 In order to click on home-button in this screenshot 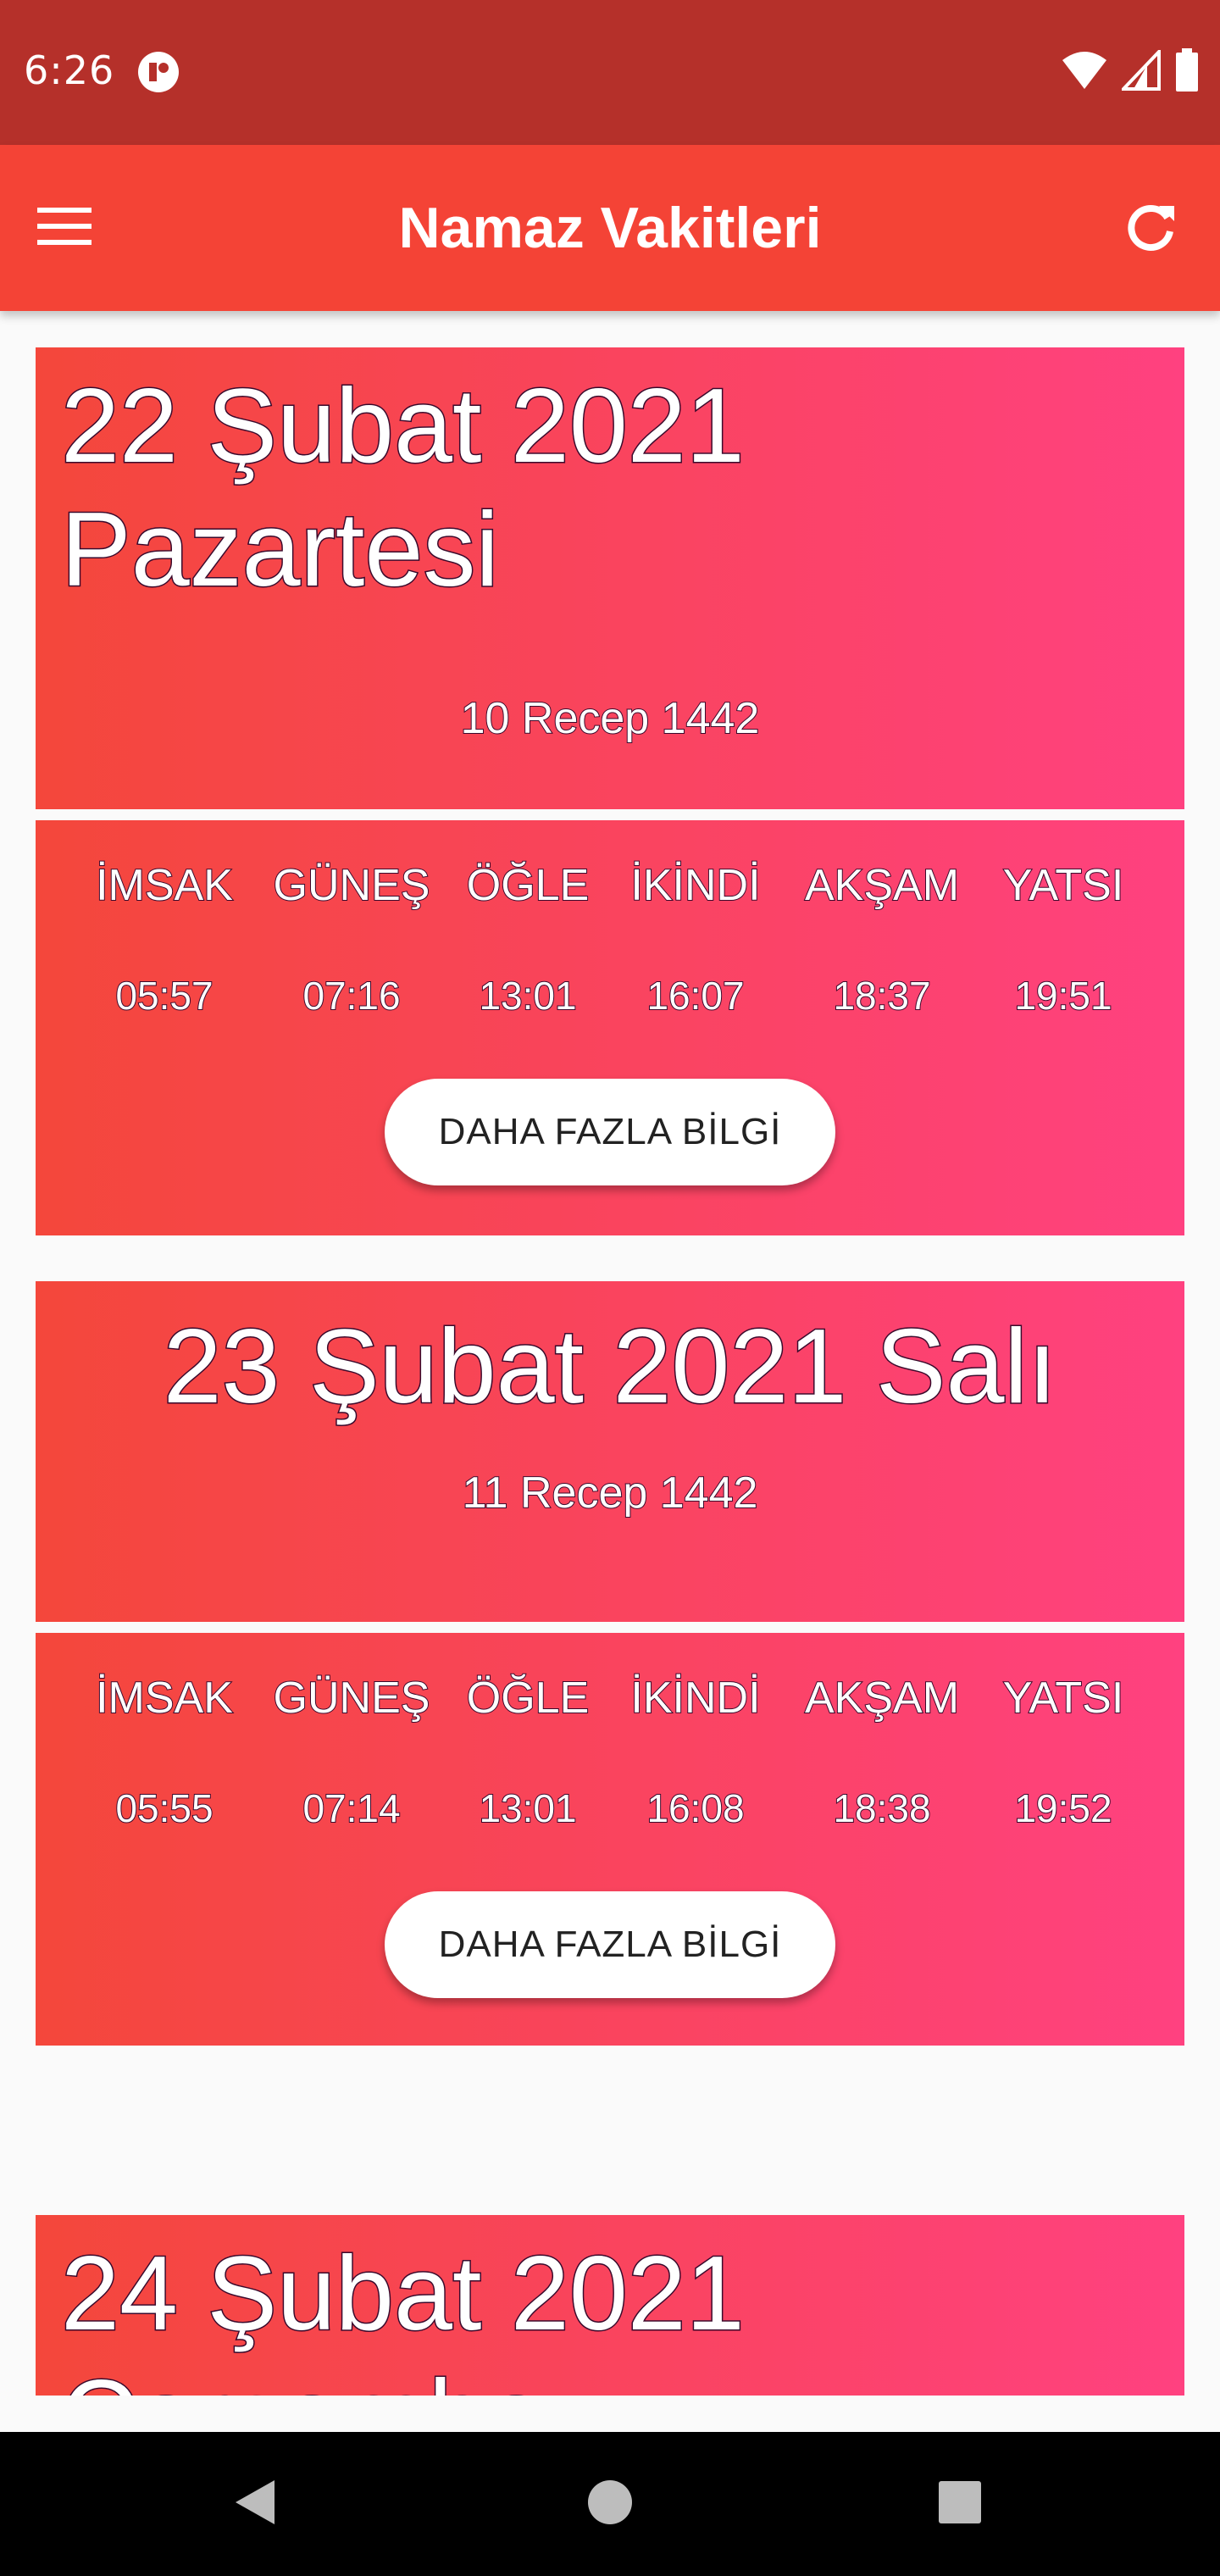, I will do `click(610, 2504)`.